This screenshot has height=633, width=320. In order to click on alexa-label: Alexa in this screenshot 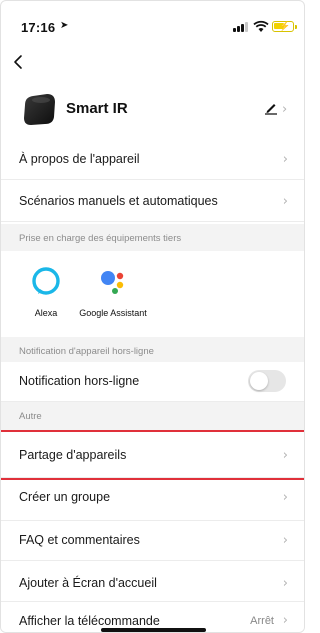, I will do `click(46, 313)`.